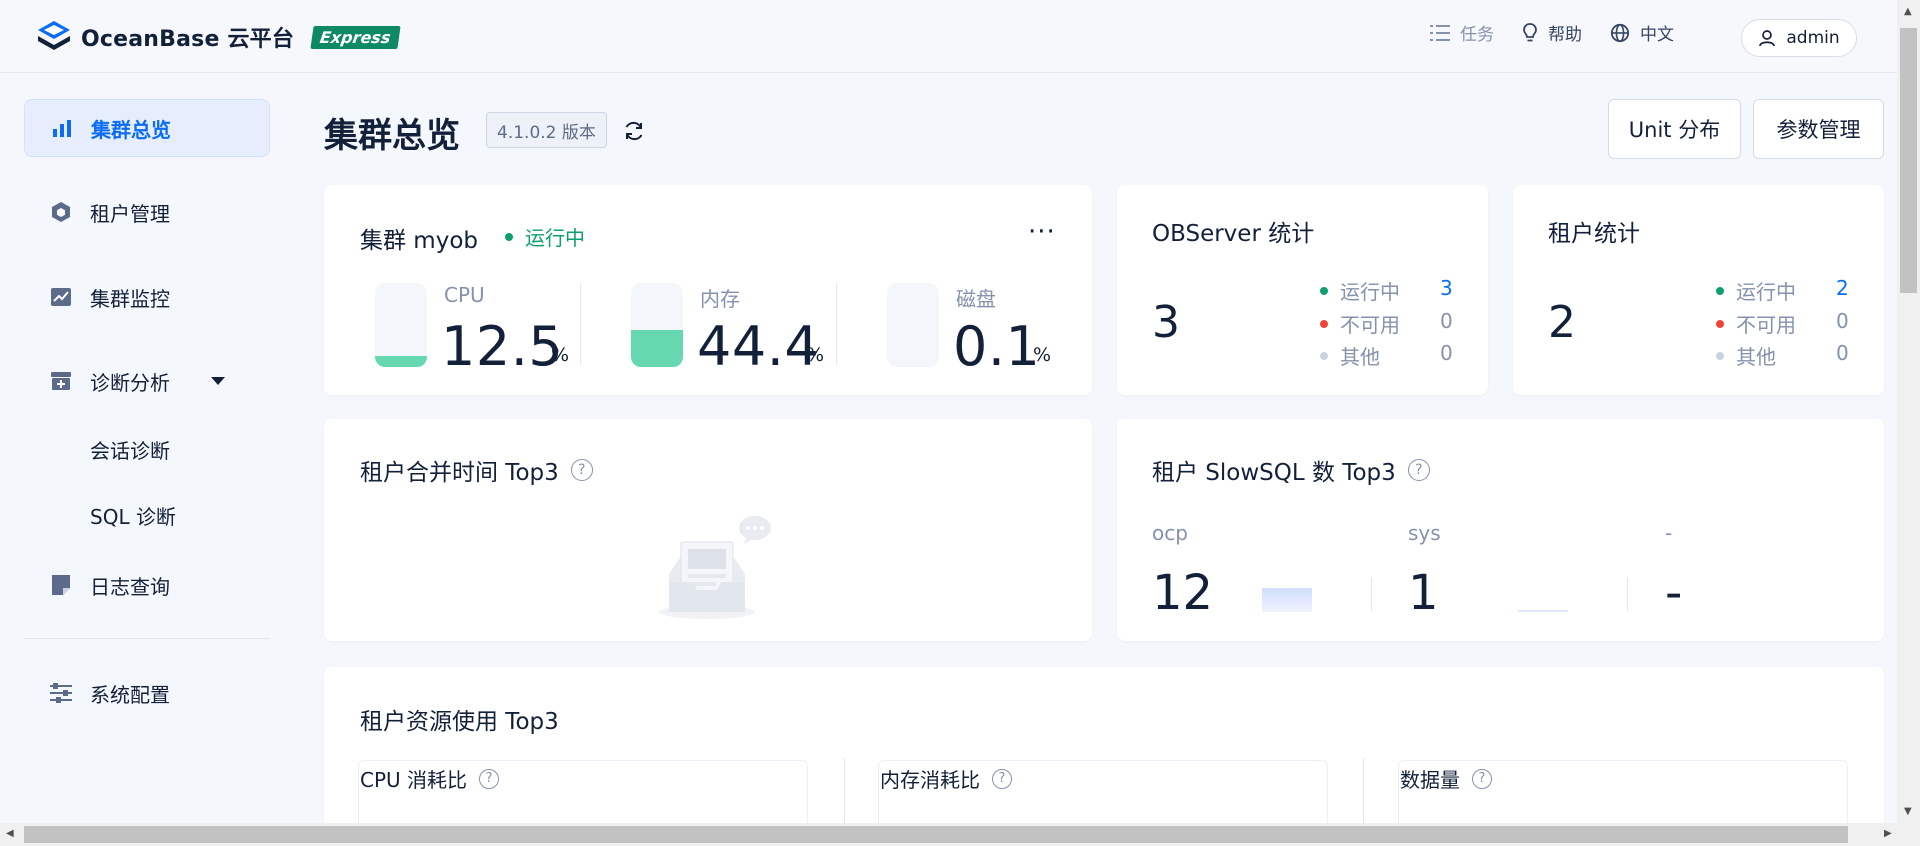  I want to click on cpu-label: CPU, so click(464, 295).